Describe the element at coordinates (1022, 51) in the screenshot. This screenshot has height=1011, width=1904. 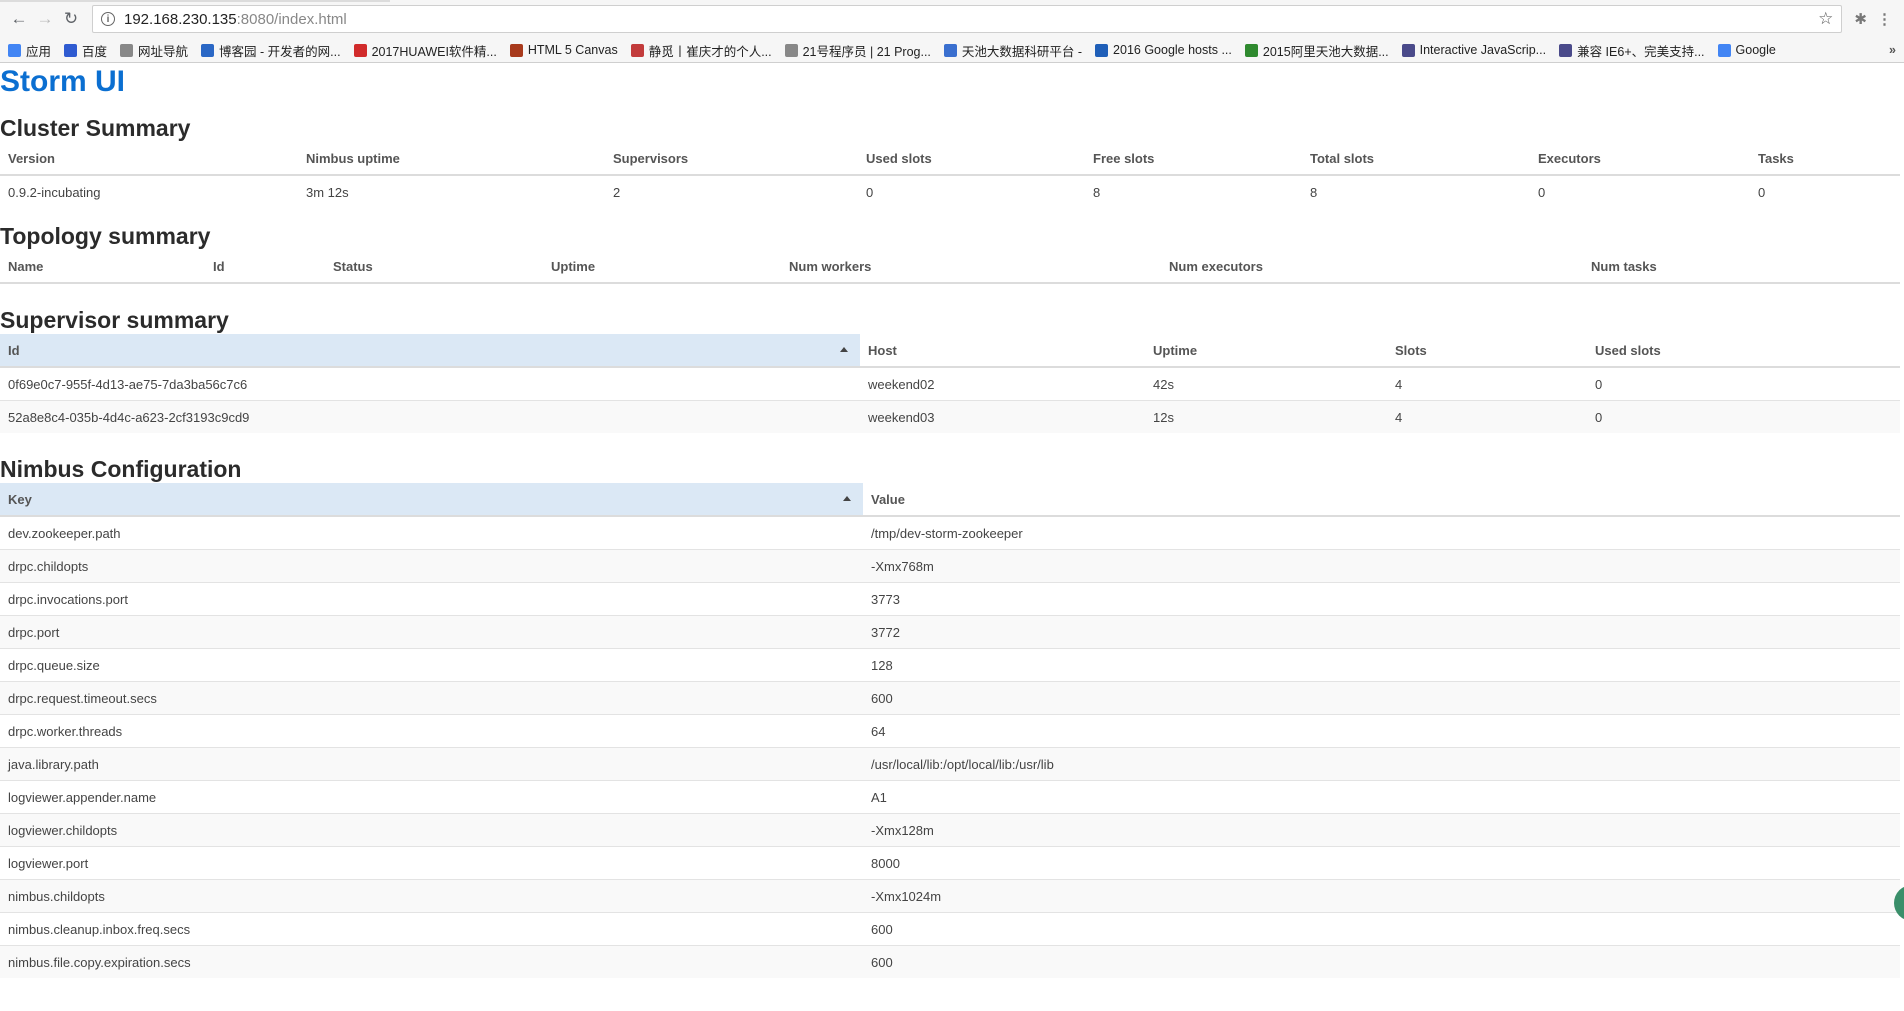
I see `bookmark-label: 天池大数据科研平台 -` at that location.